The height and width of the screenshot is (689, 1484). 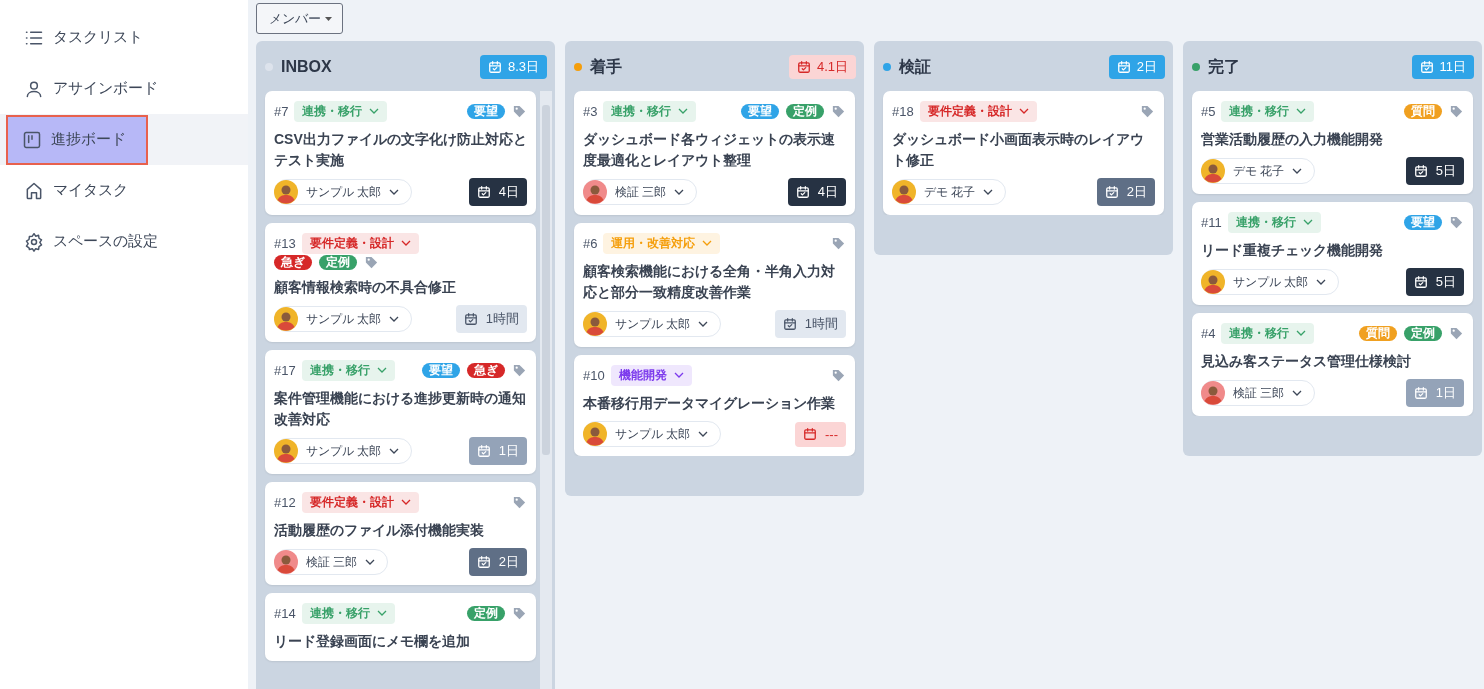 I want to click on task-card: #17 連携・移行 要望 急ぎ 案件管理機能における進捗更新時の通知改善対応 サンプル 太郎 1日, so click(x=400, y=412).